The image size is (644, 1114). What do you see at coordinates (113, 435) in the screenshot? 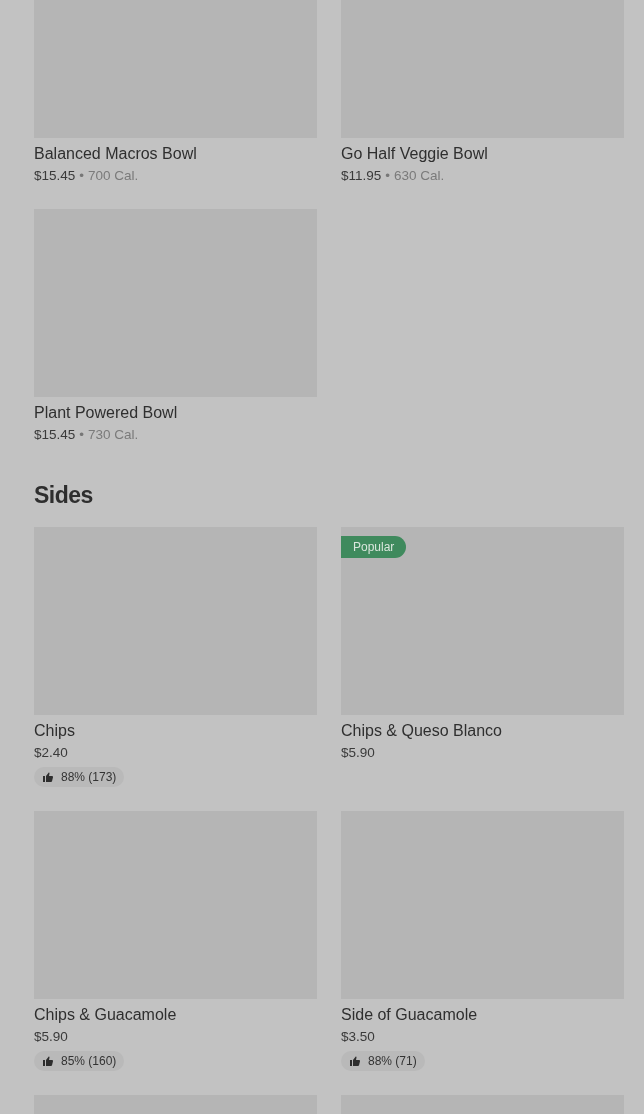
I see `item-calories: 730 Cal.` at bounding box center [113, 435].